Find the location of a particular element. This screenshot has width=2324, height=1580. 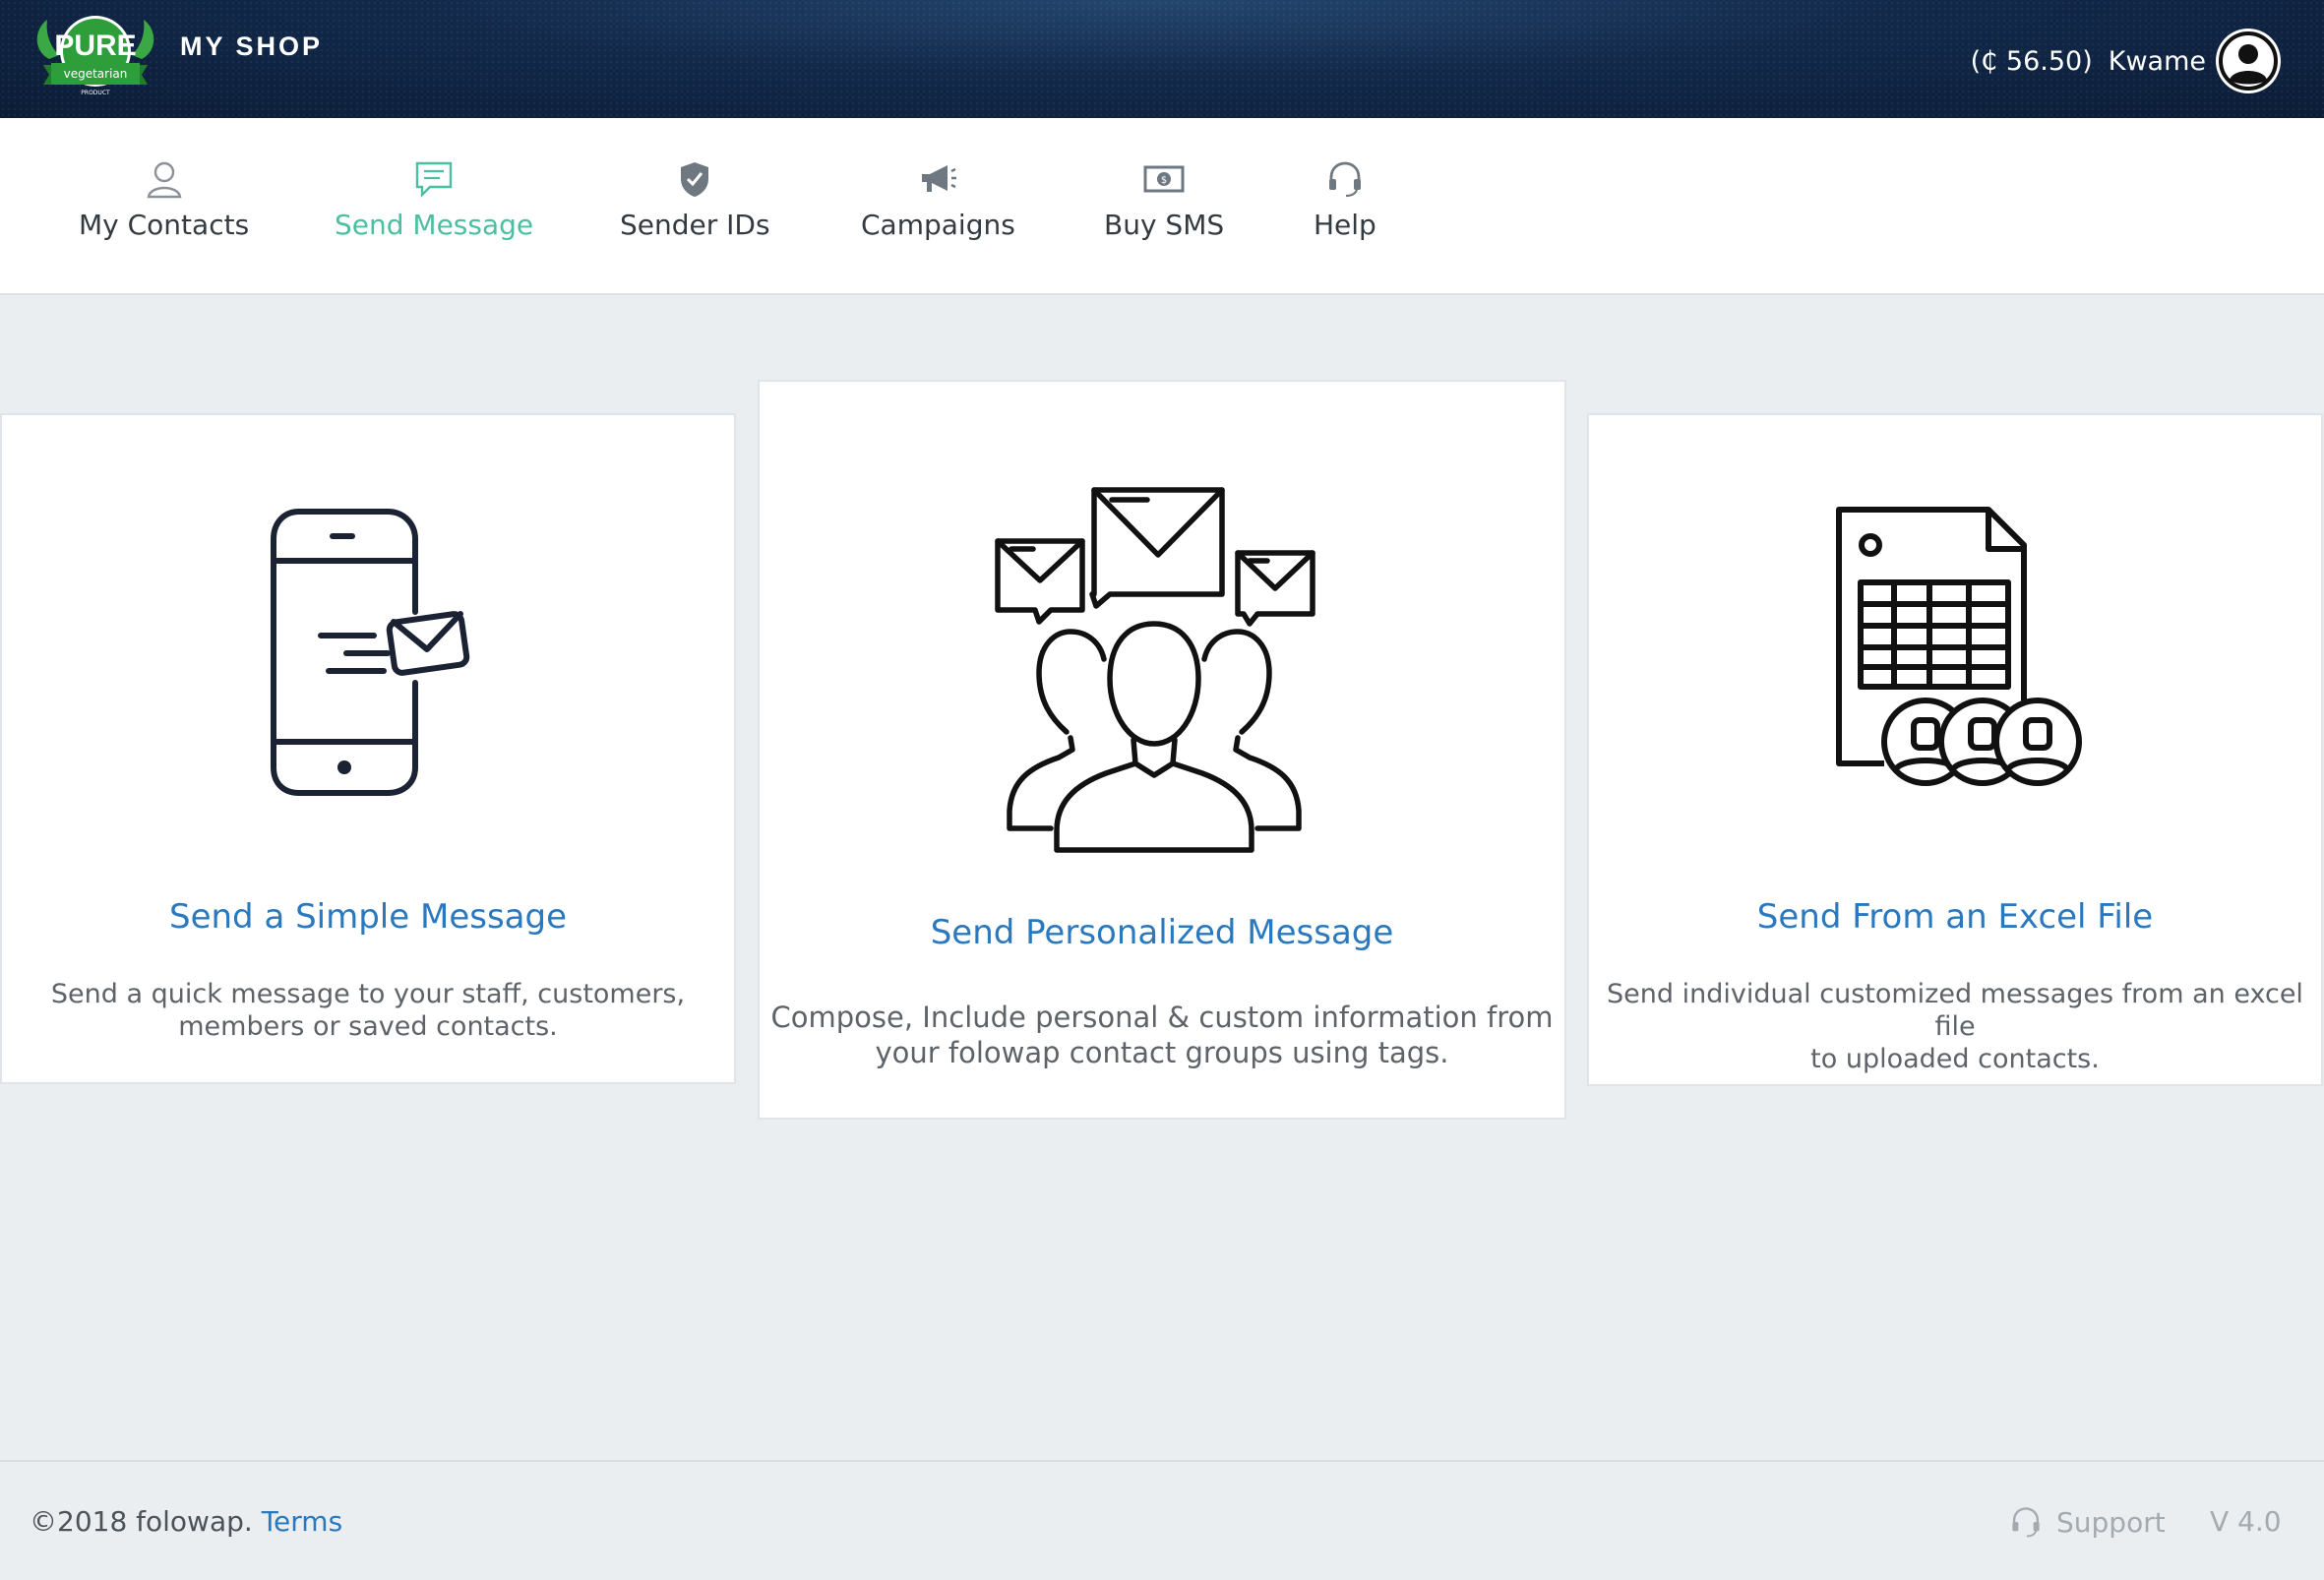

support-link: Support is located at coordinates (2087, 1522).